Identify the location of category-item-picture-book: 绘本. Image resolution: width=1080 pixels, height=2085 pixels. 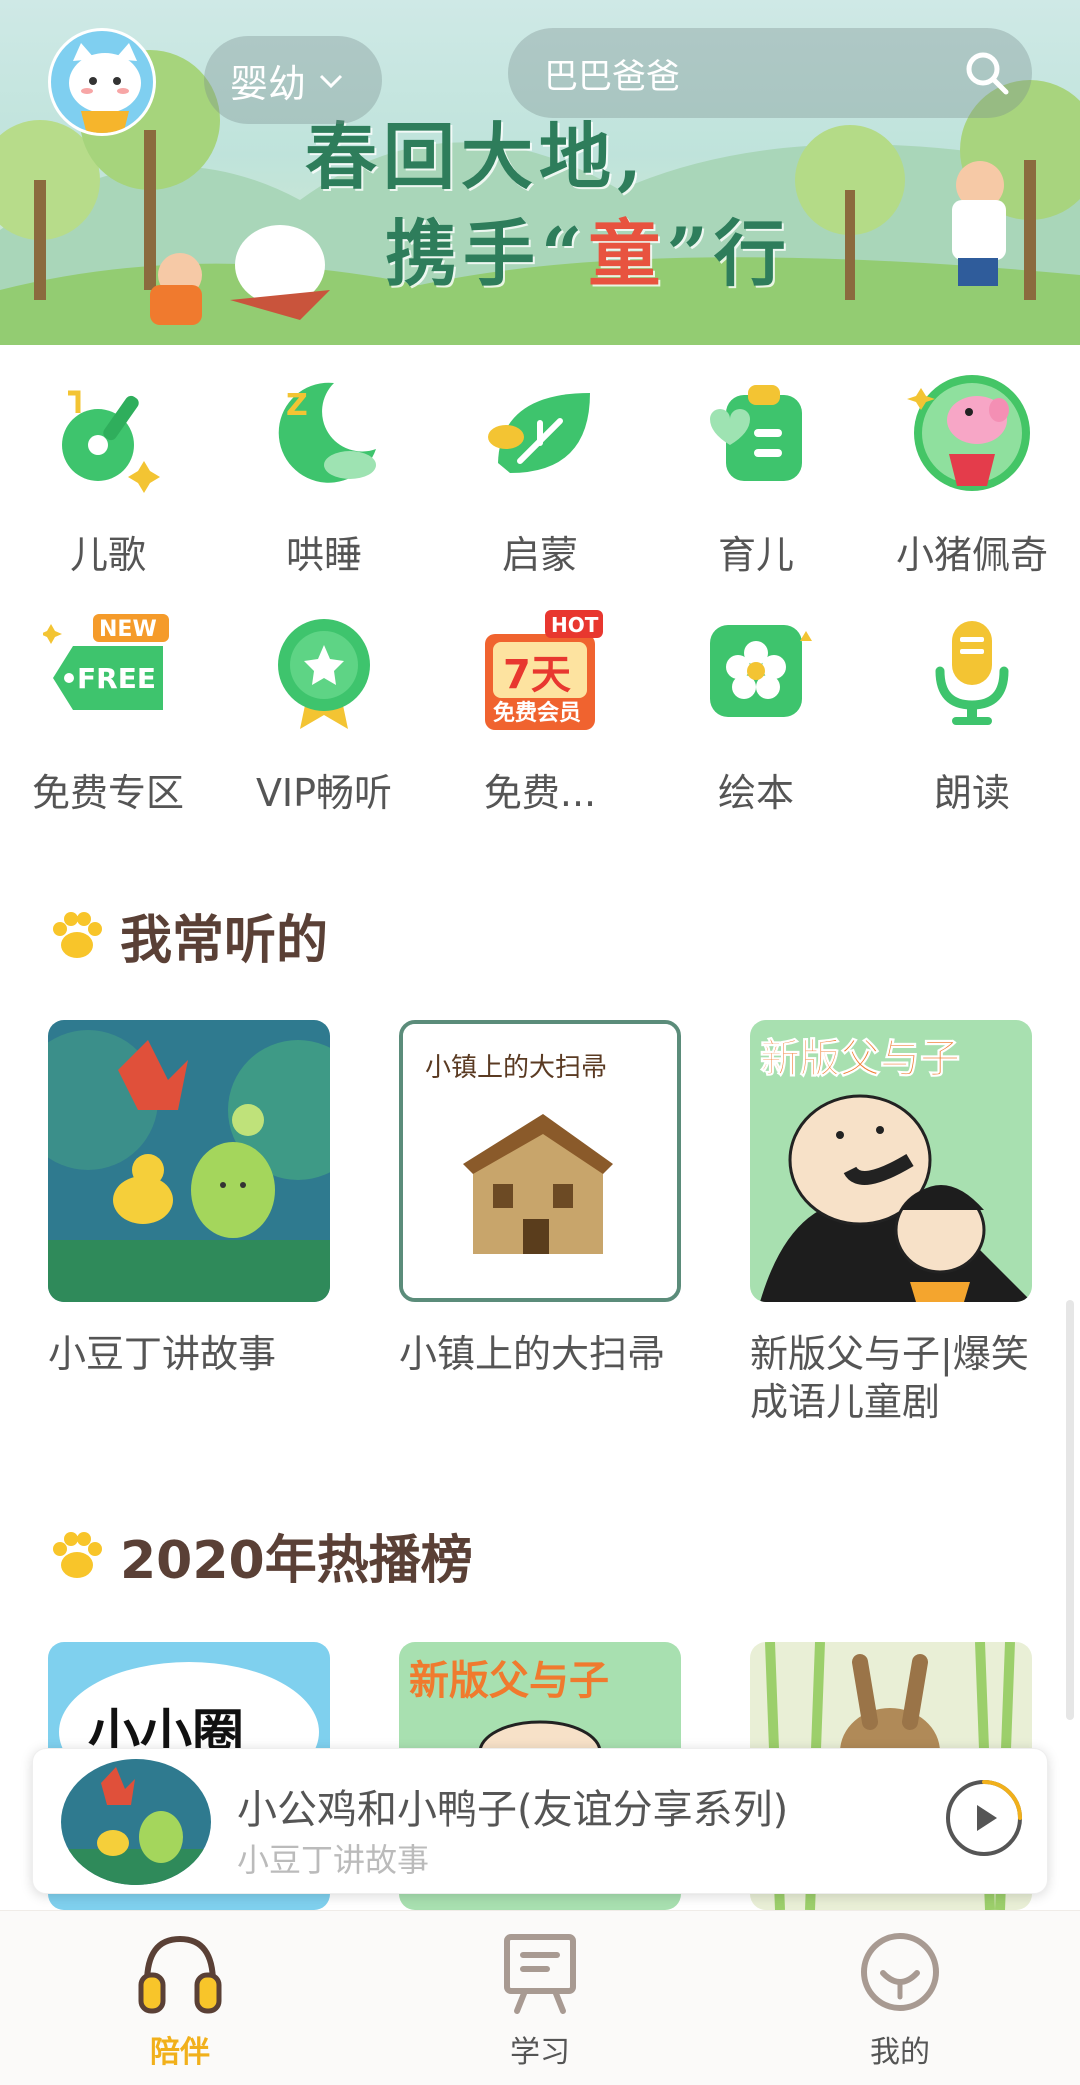
(756, 725).